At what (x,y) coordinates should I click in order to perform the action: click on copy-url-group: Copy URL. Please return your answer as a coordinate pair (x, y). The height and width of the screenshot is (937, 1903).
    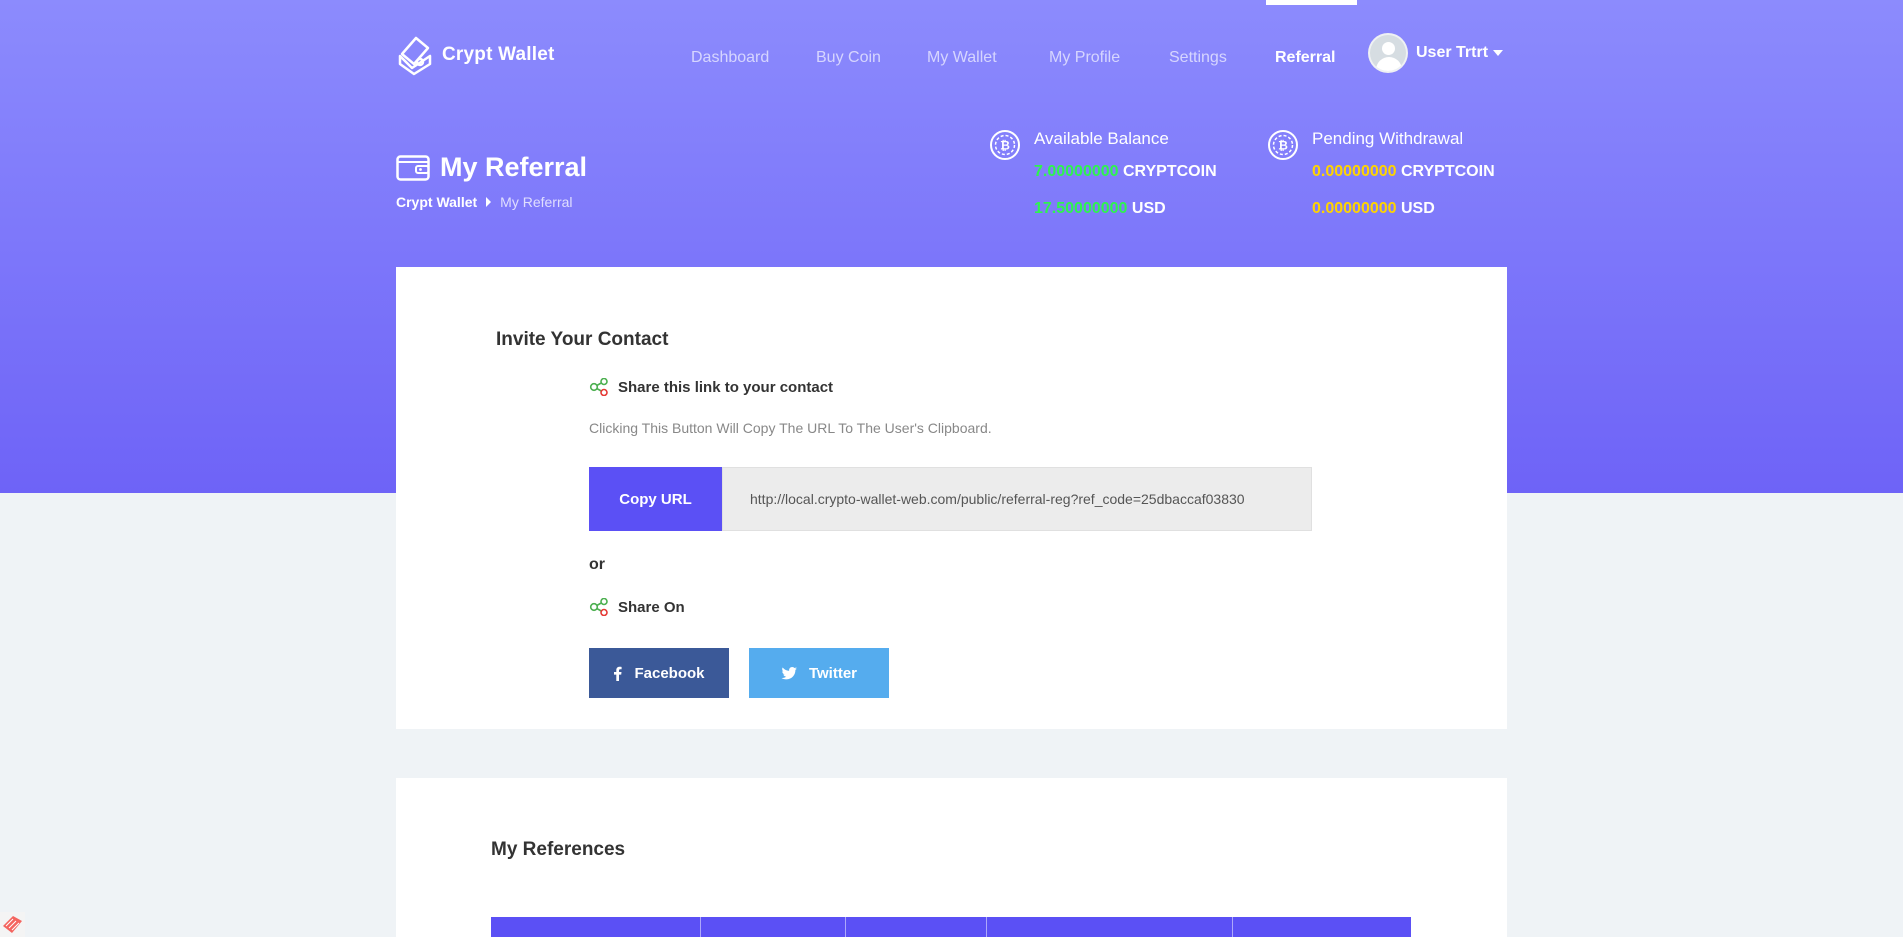
    Looking at the image, I should click on (950, 499).